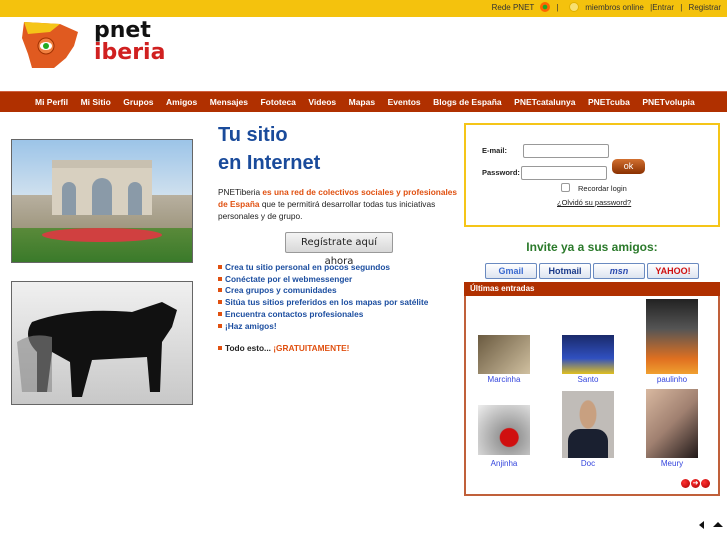 The image size is (727, 545). What do you see at coordinates (339, 249) in the screenshot?
I see `register-now-button: Regístrate aquí ahora` at bounding box center [339, 249].